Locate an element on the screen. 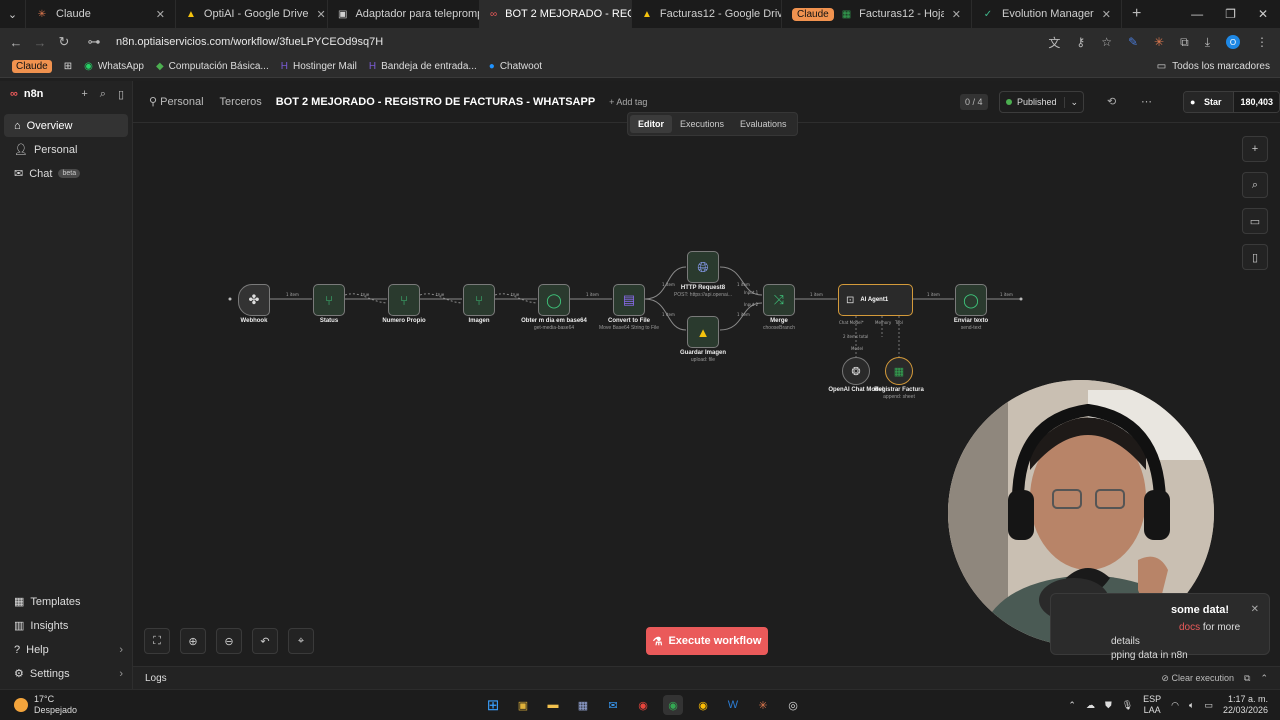 The width and height of the screenshot is (1280, 720). zoom-in-icon: ⊕ is located at coordinates (193, 641).